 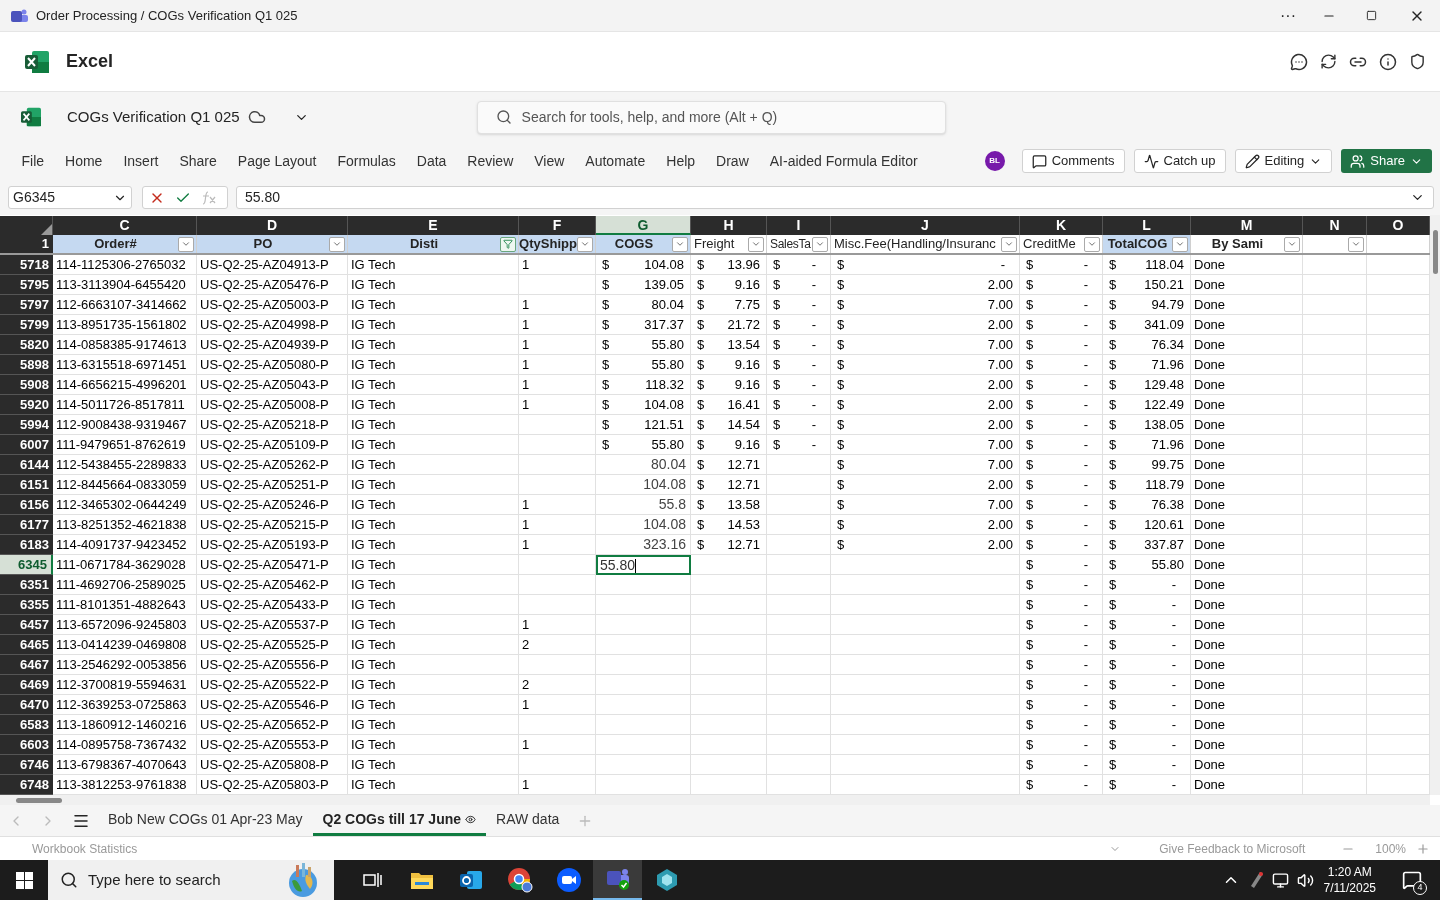 I want to click on ribbon-tab: Review, so click(x=490, y=161).